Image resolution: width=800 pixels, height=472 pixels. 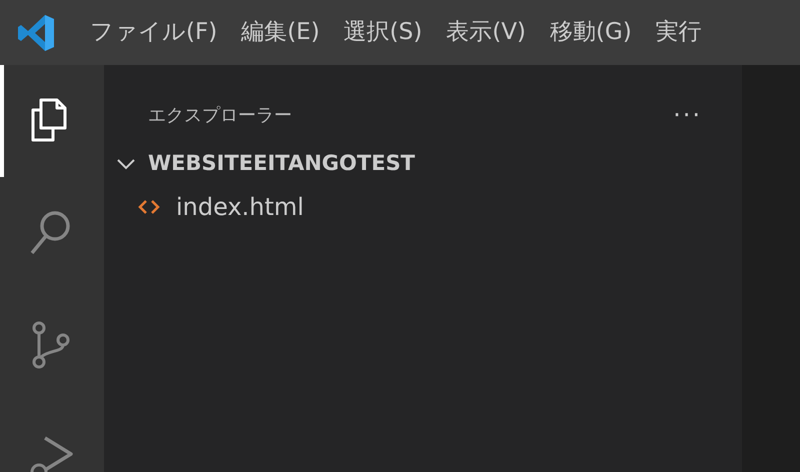 What do you see at coordinates (687, 115) in the screenshot?
I see `more-actions-button: ···` at bounding box center [687, 115].